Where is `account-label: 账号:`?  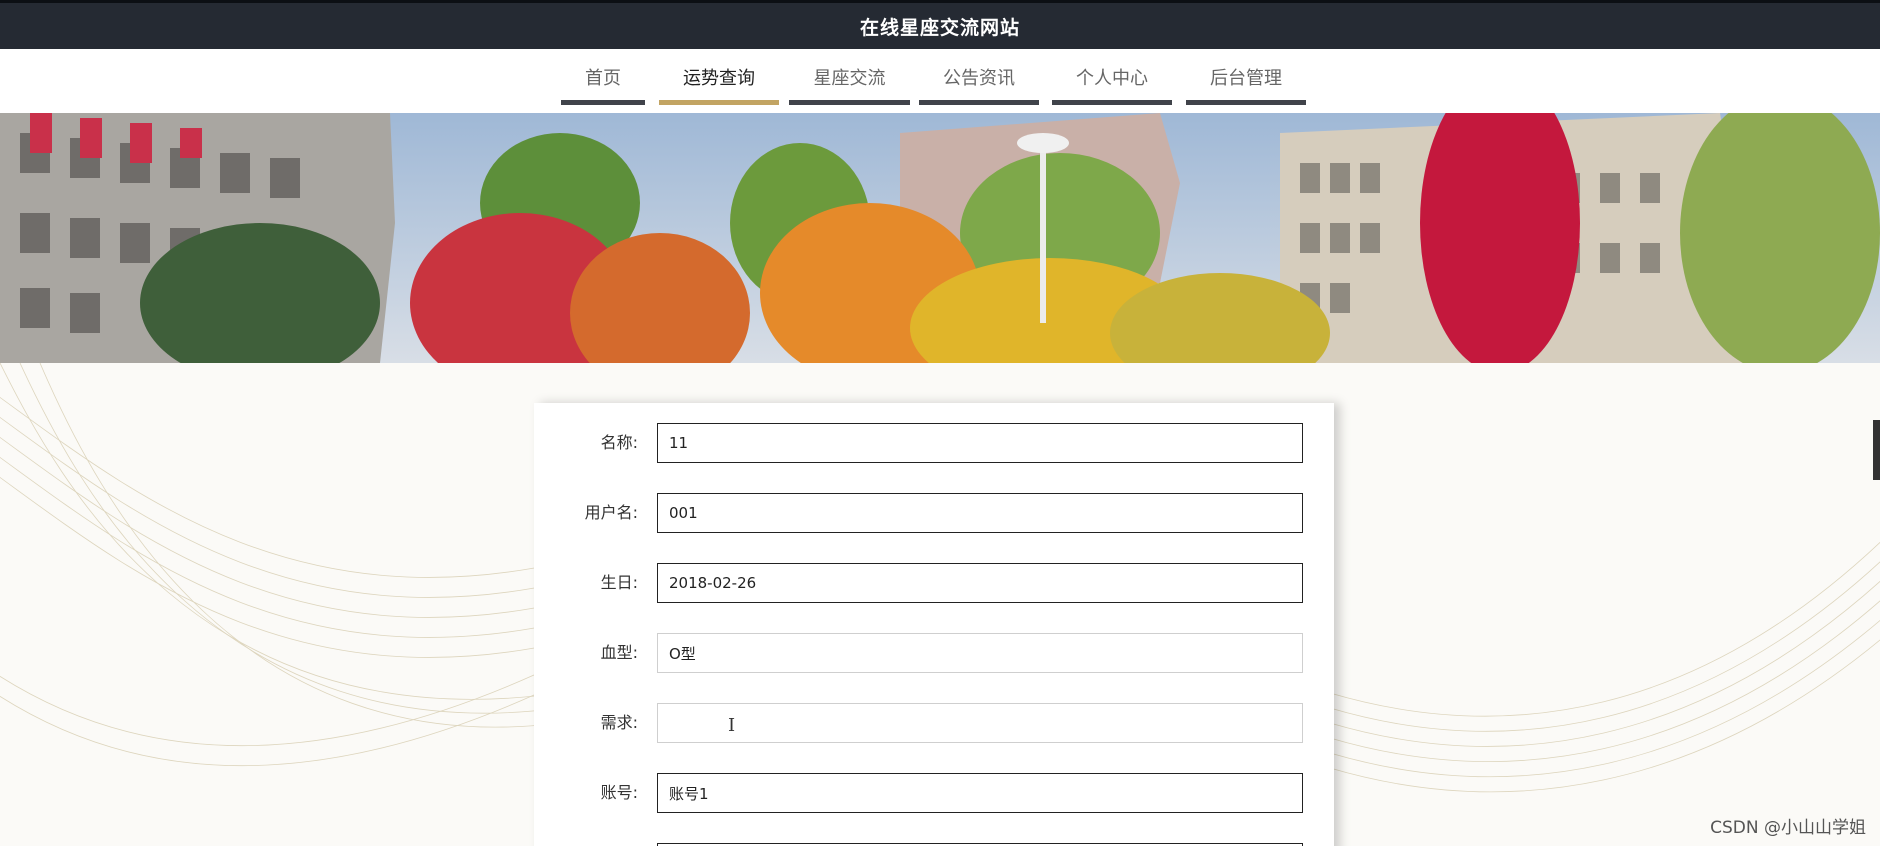
account-label: 账号: is located at coordinates (619, 792).